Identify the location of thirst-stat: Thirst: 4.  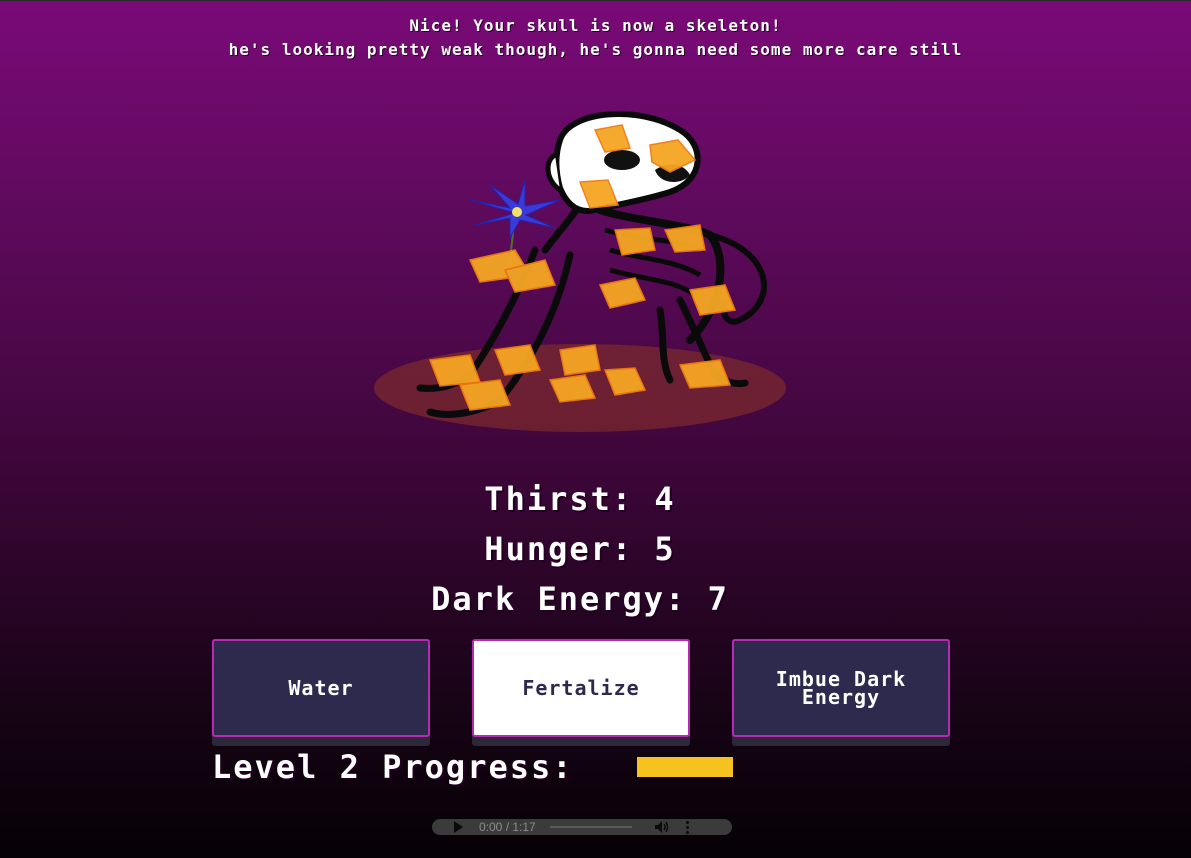
(580, 499).